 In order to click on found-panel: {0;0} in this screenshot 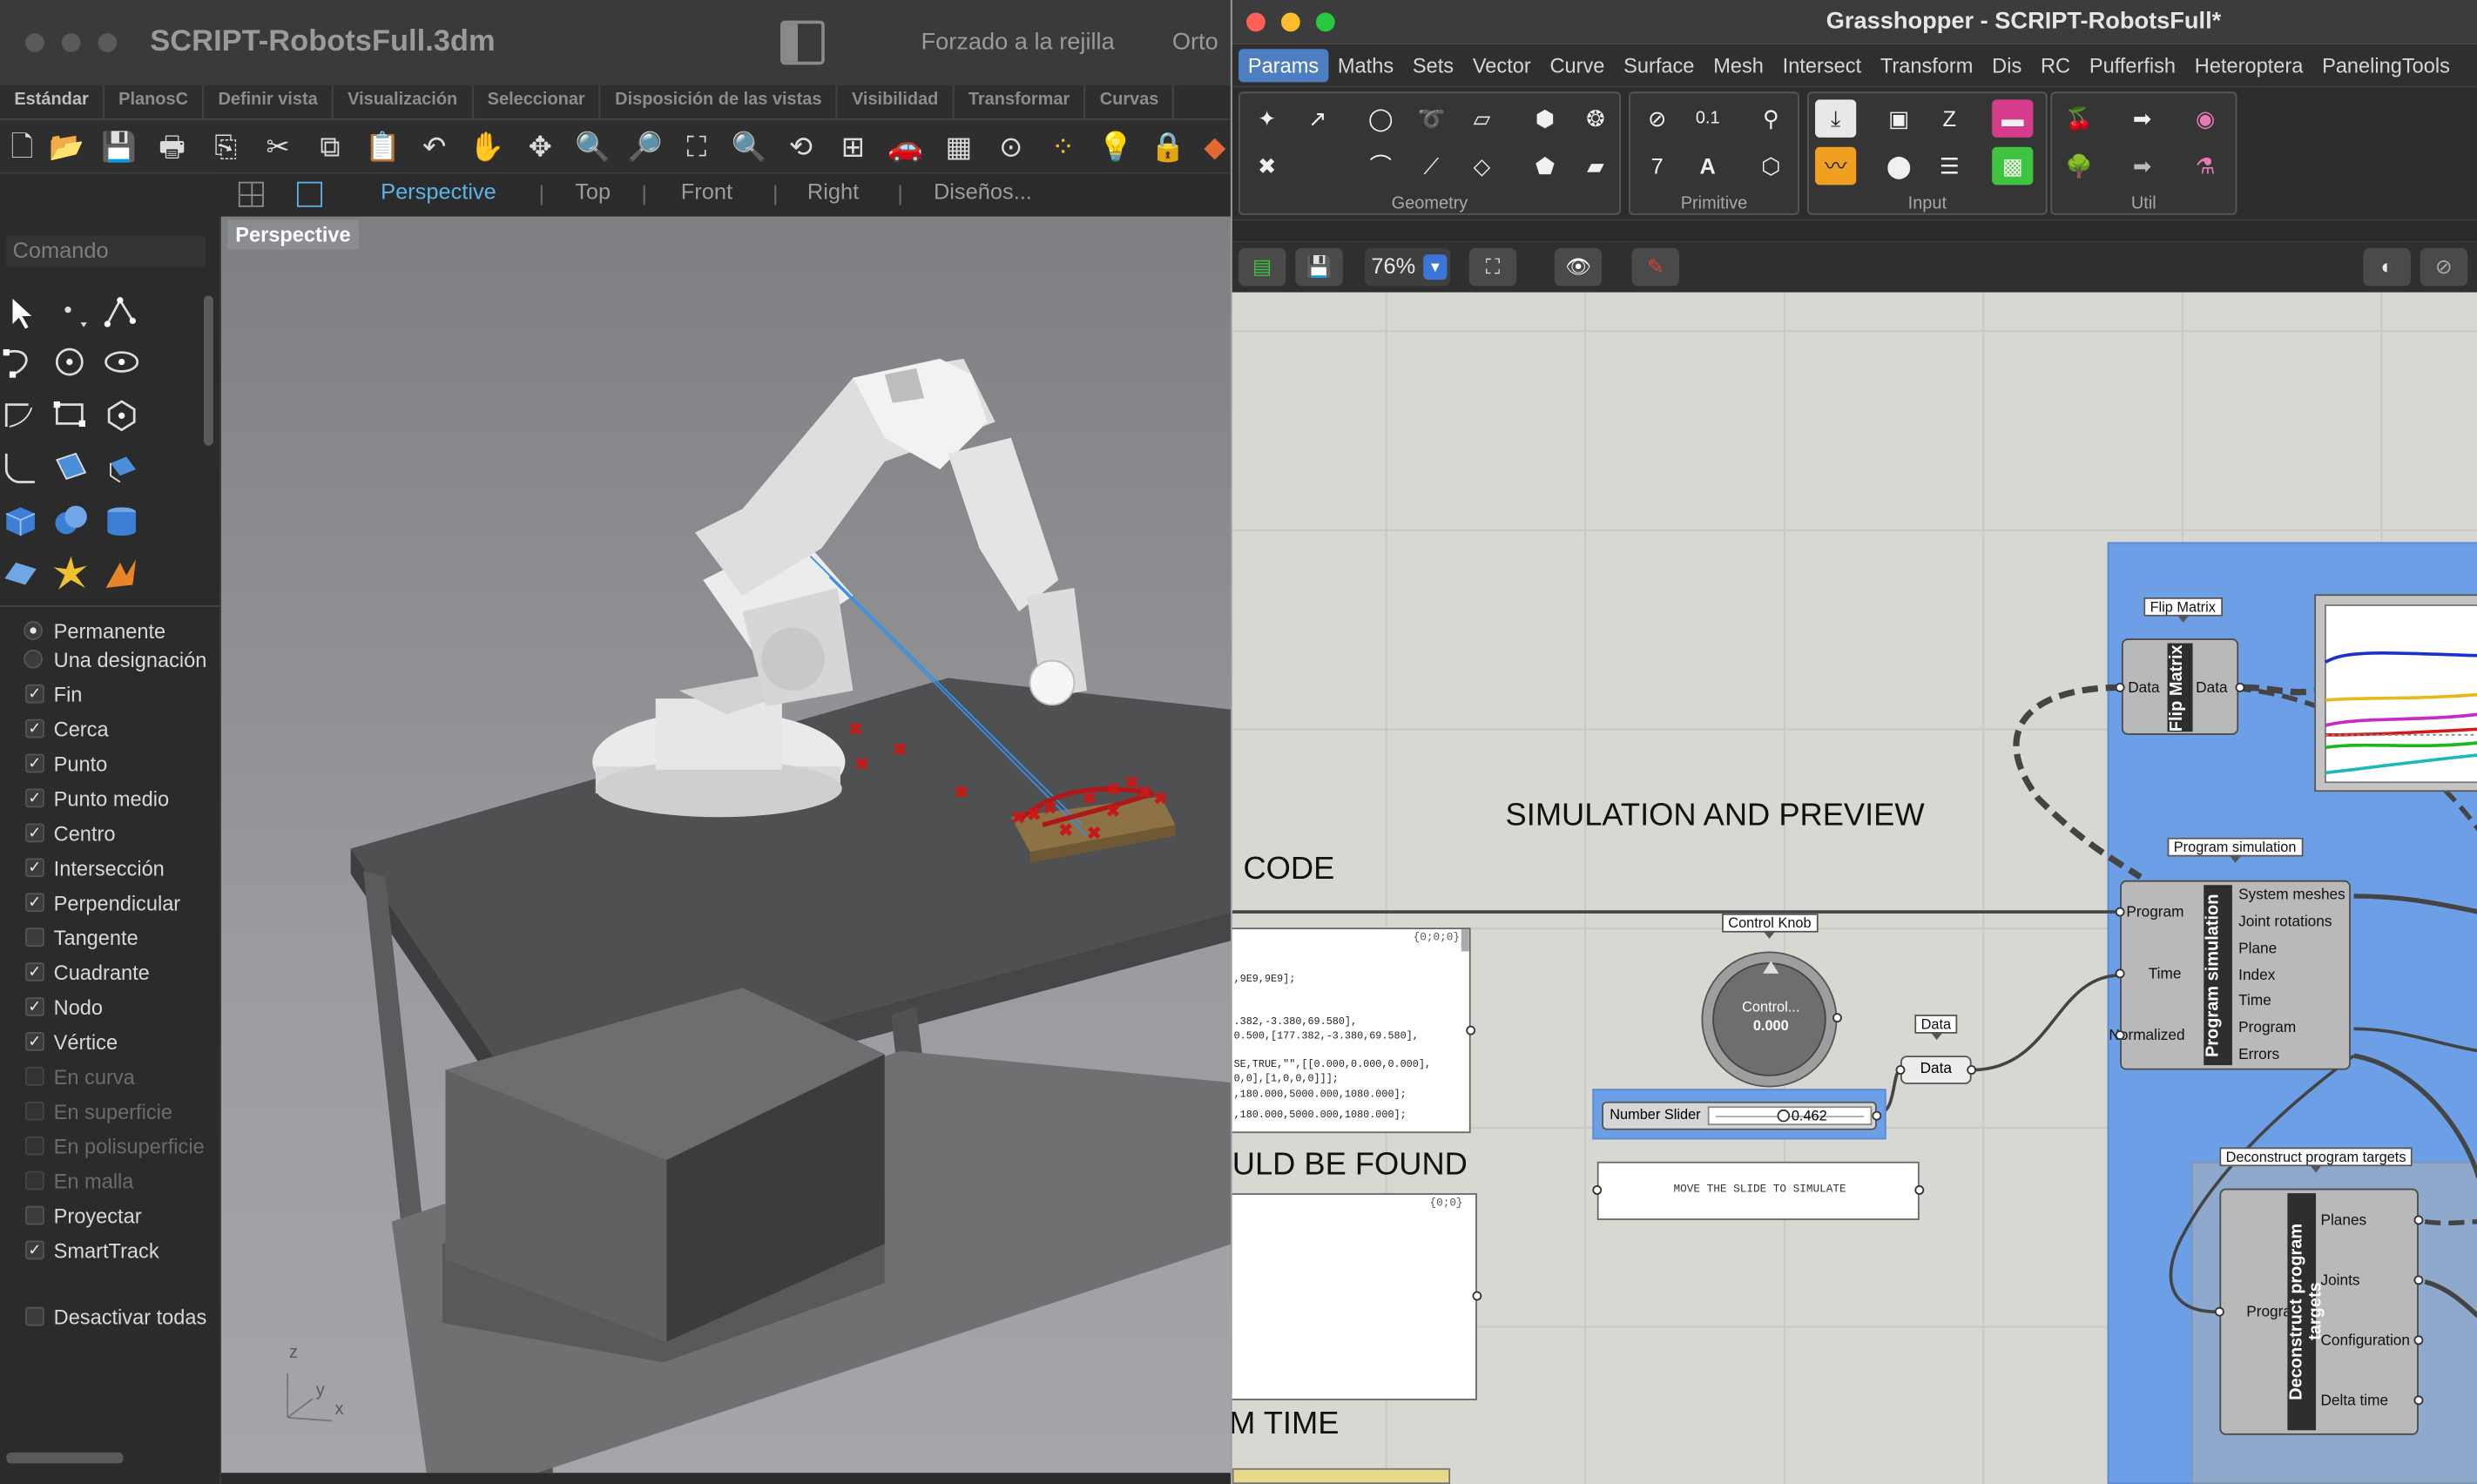, I will do `click(1354, 1296)`.